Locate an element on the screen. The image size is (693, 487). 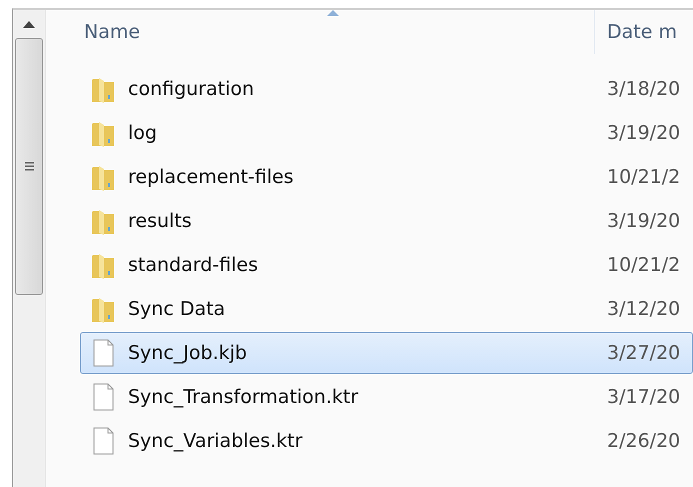
grip-icon is located at coordinates (29, 166).